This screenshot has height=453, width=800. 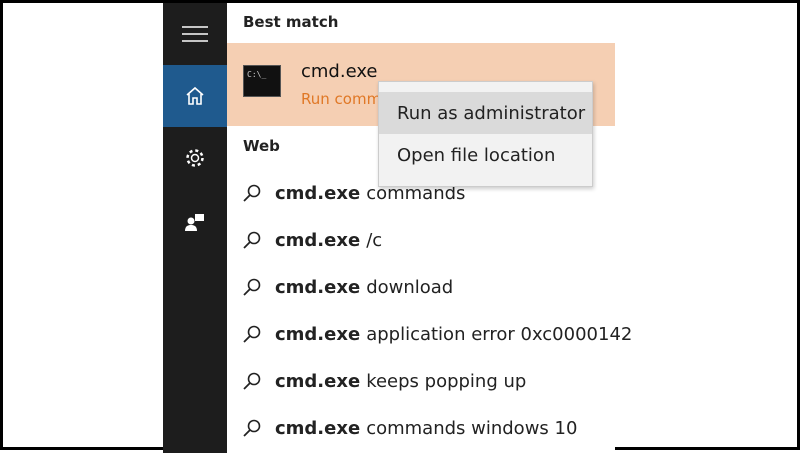 I want to click on feedback-icon, so click(x=194, y=222).